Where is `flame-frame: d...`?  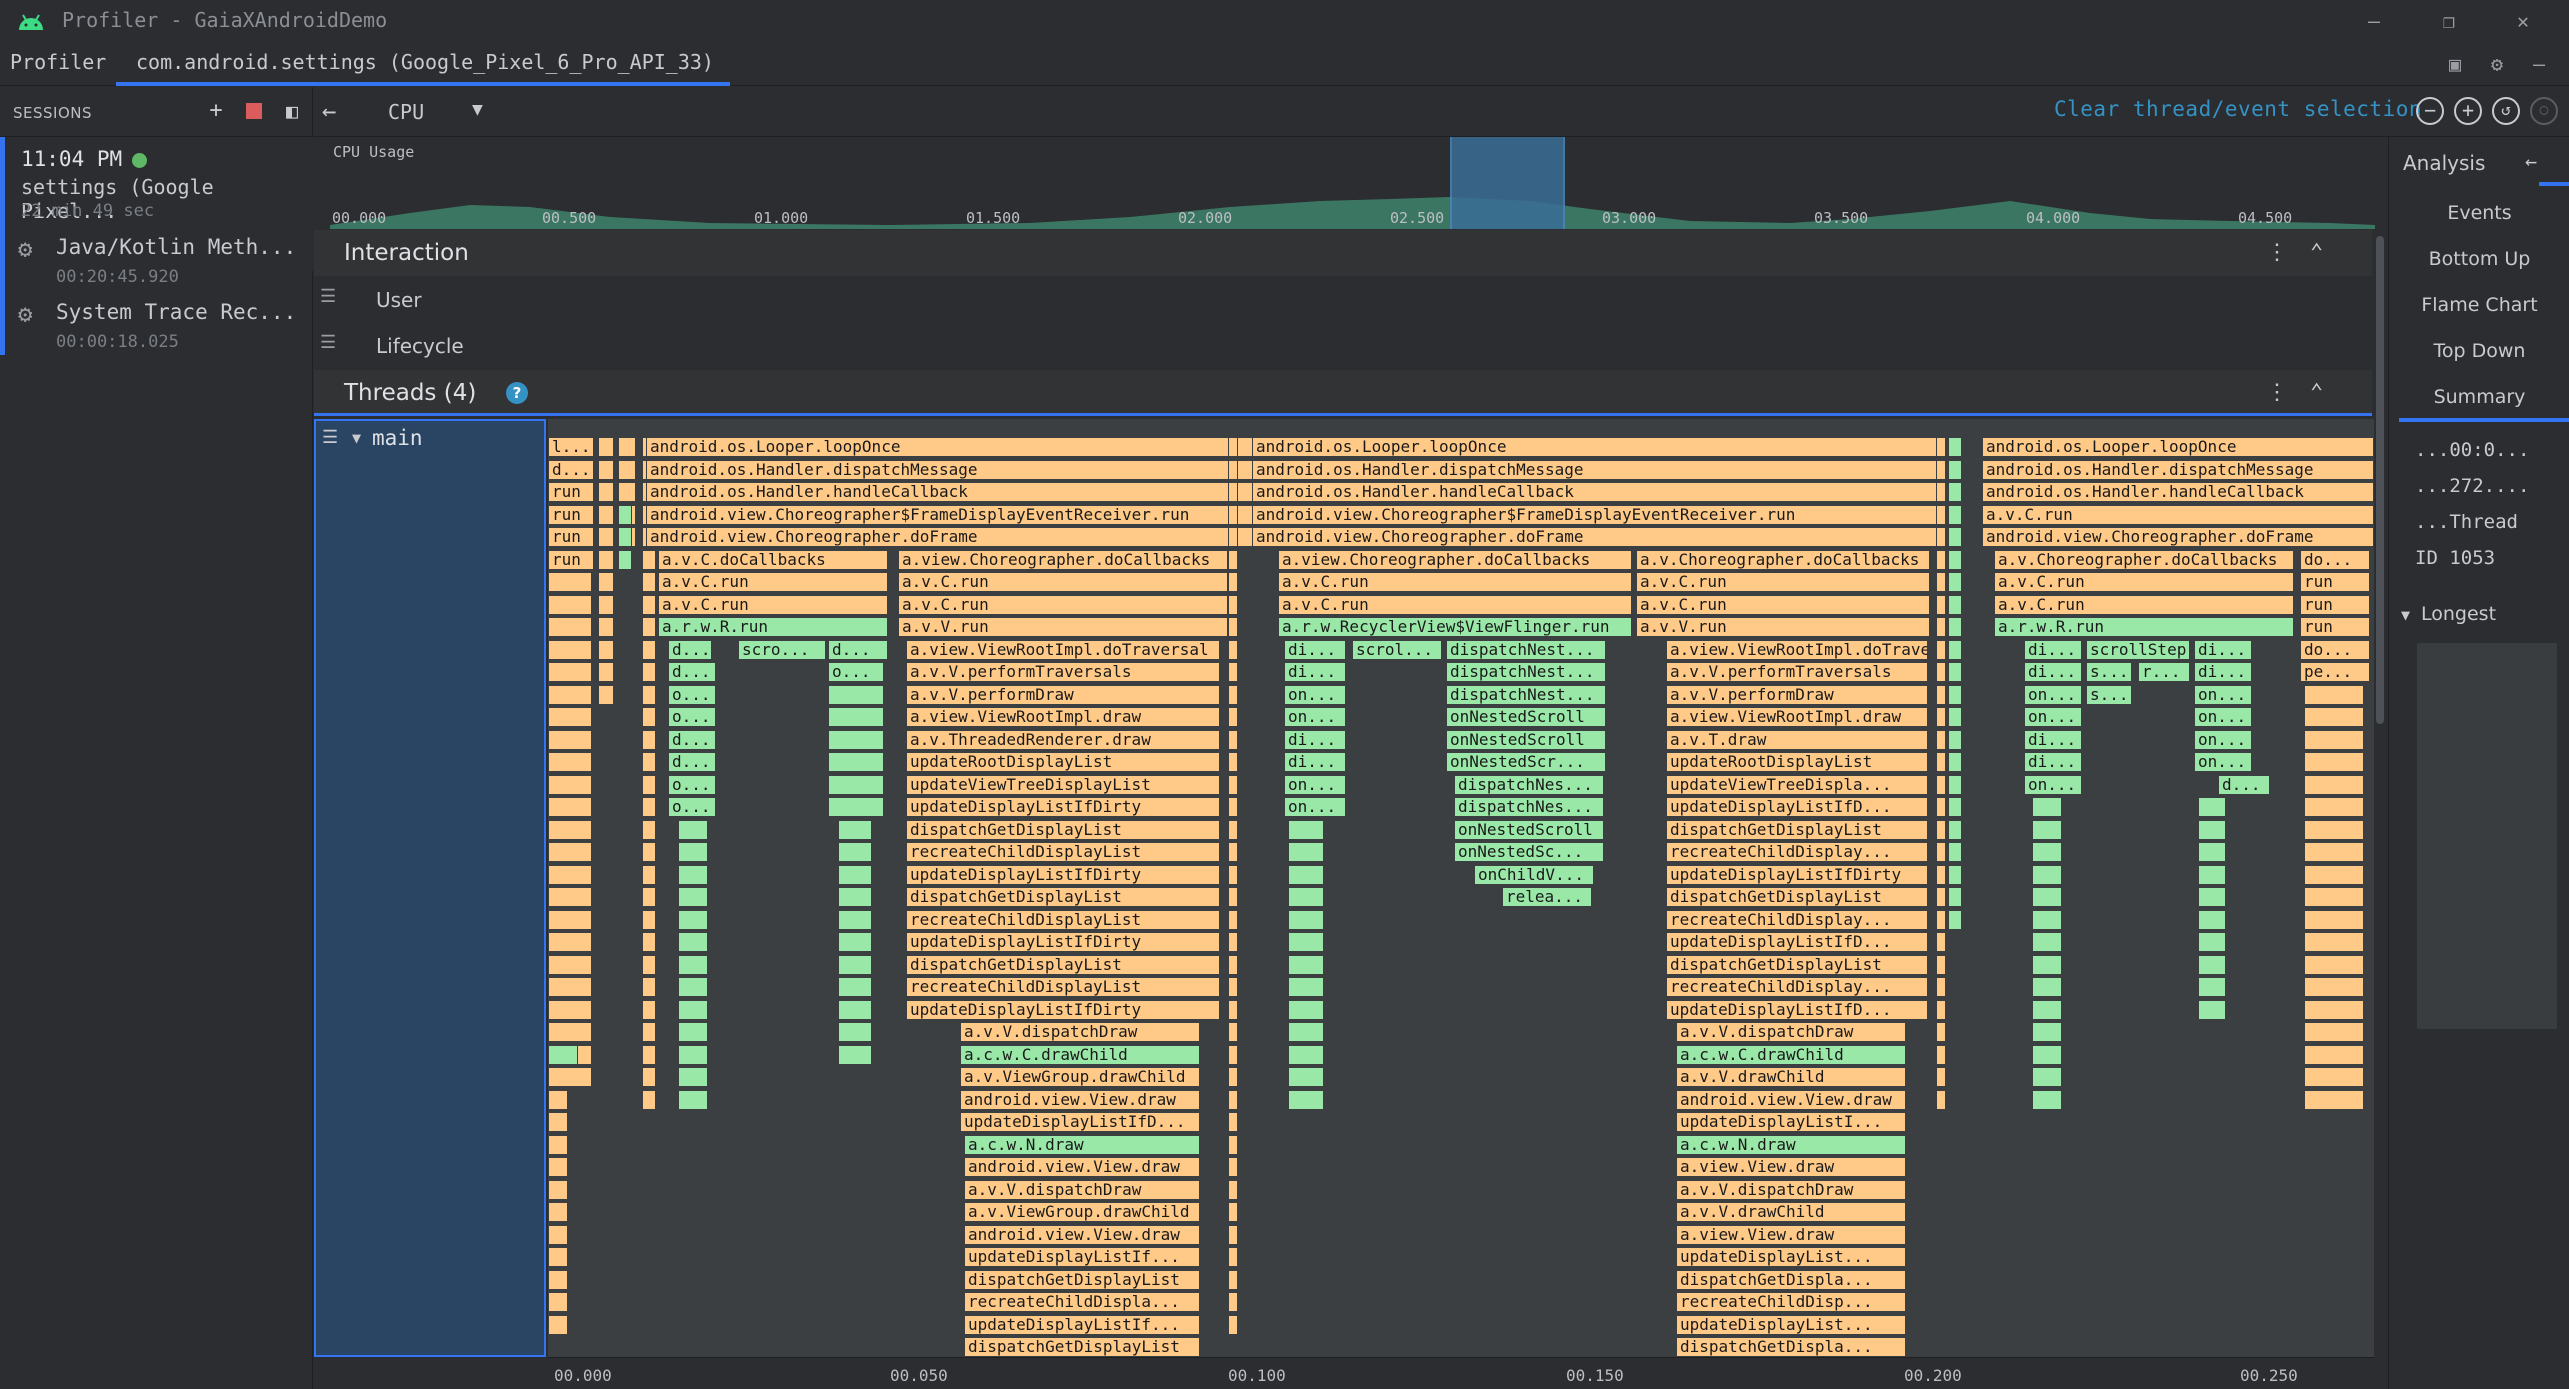 flame-frame: d... is located at coordinates (2244, 784).